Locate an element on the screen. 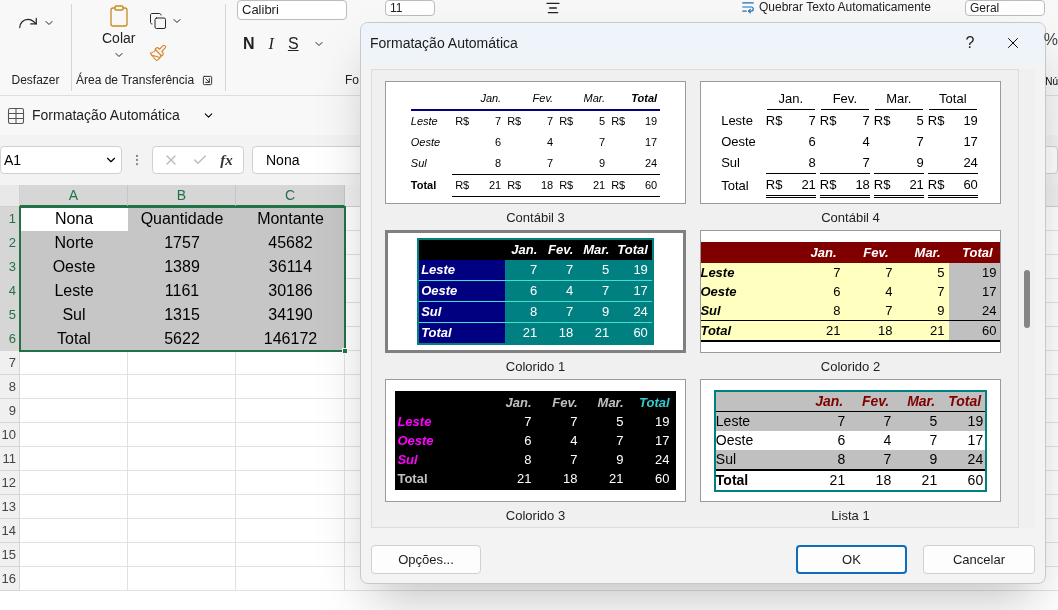 The image size is (1058, 610). font-size-field: 11 is located at coordinates (410, 8).